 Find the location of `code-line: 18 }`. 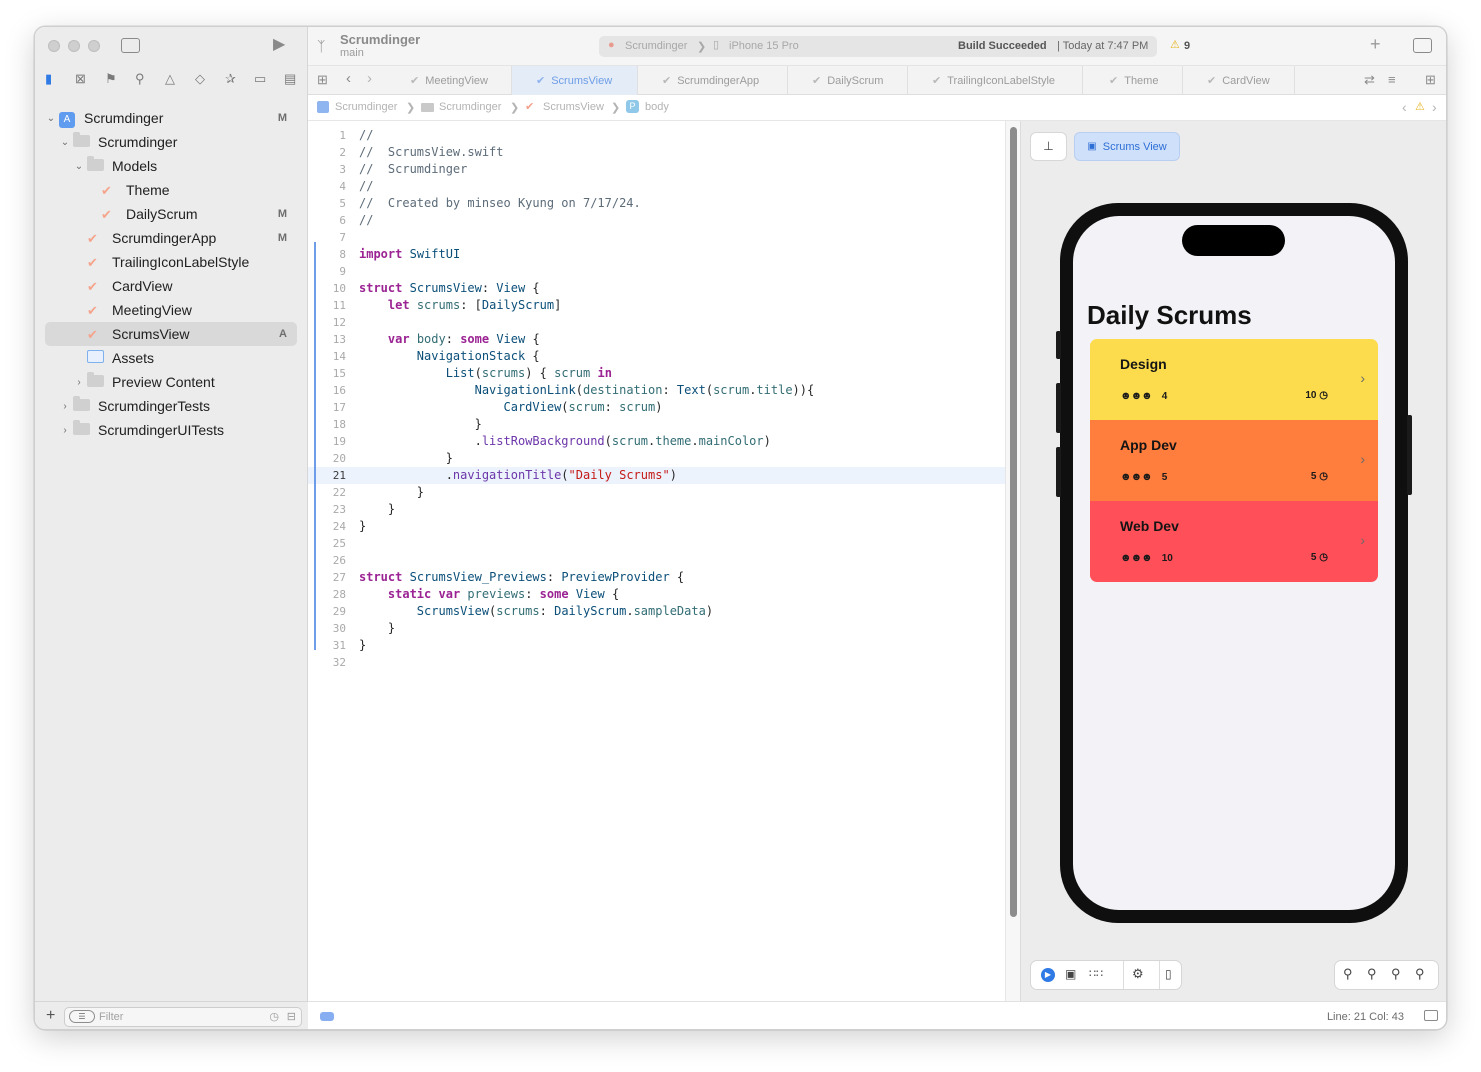

code-line: 18 } is located at coordinates (656, 424).